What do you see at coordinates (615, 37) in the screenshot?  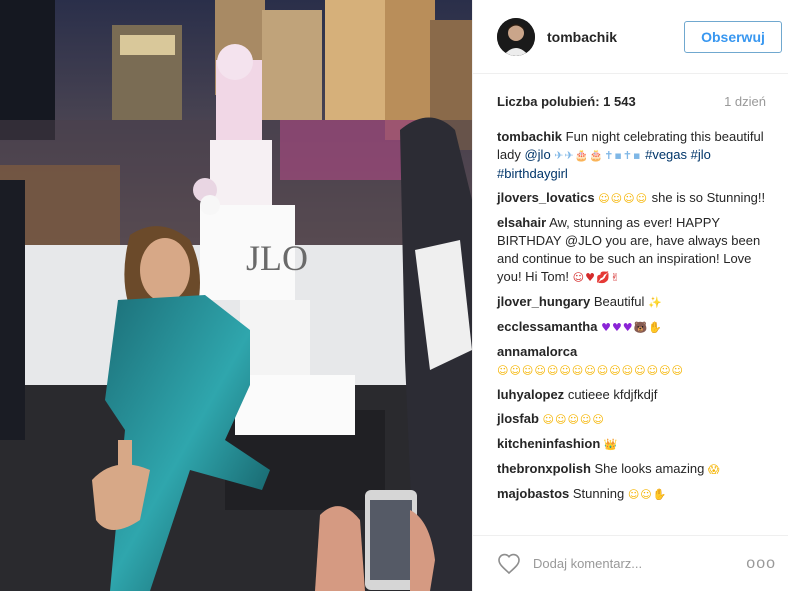 I see `post-author-username: tombachik` at bounding box center [615, 37].